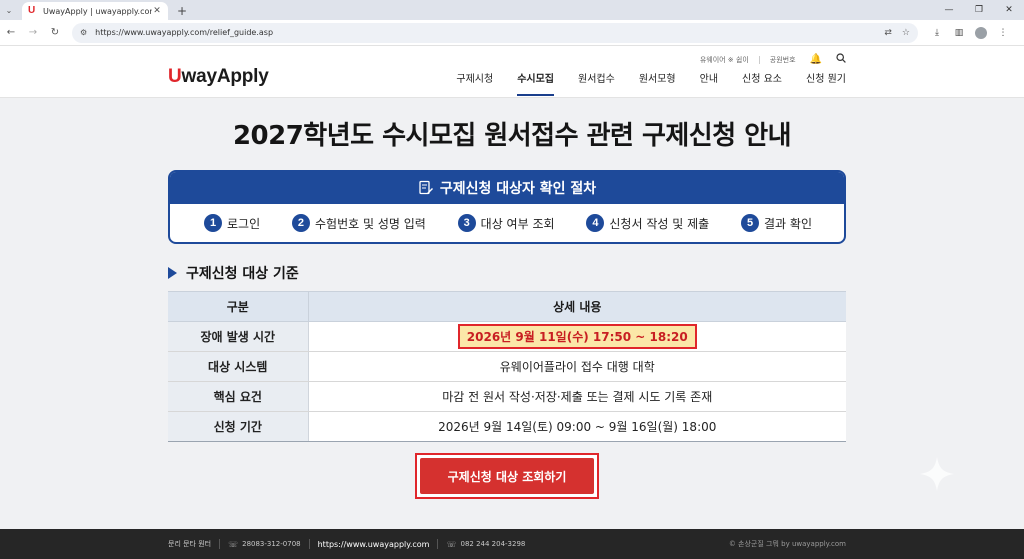 This screenshot has height=559, width=1024. What do you see at coordinates (182, 11) in the screenshot?
I see `new-tab-button: +` at bounding box center [182, 11].